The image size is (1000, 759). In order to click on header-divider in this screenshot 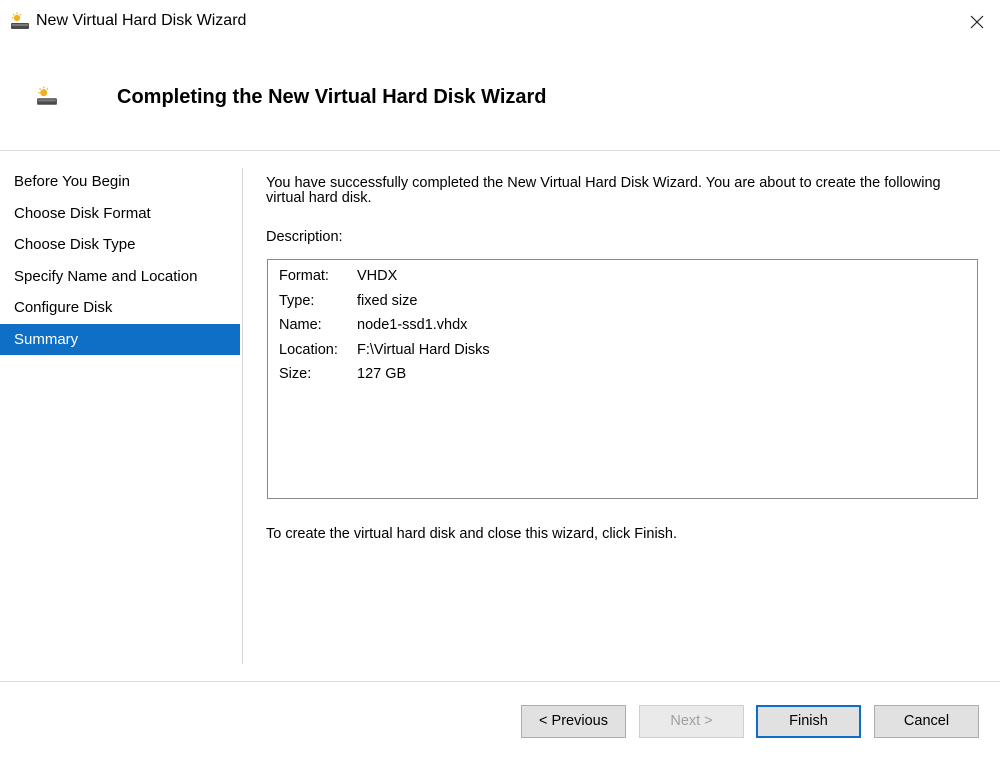, I will do `click(500, 150)`.